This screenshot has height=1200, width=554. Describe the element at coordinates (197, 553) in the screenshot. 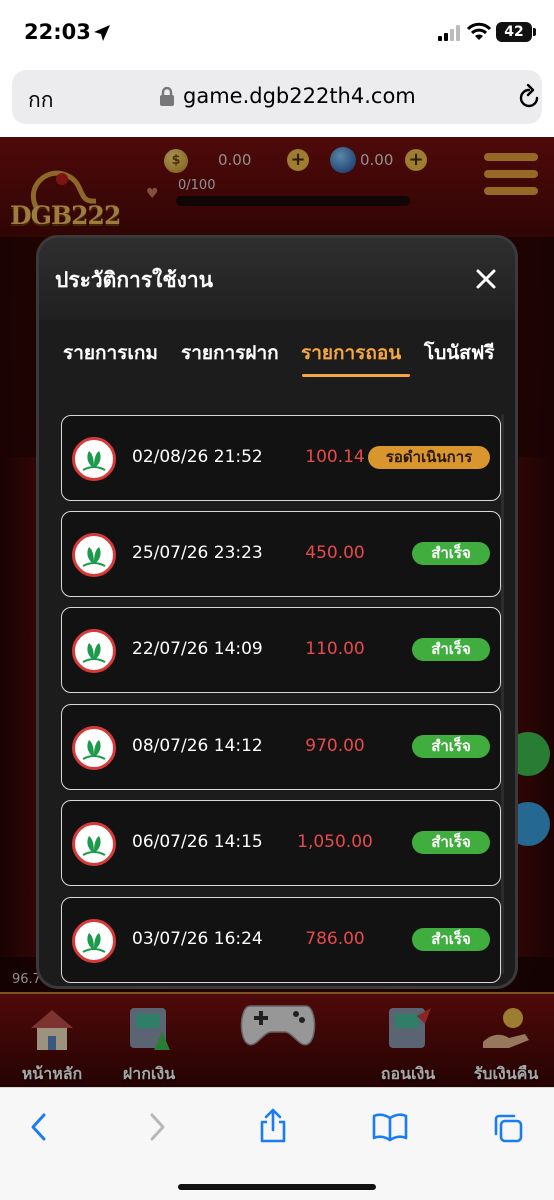

I see `row-date: 25/07/26 23:23` at that location.